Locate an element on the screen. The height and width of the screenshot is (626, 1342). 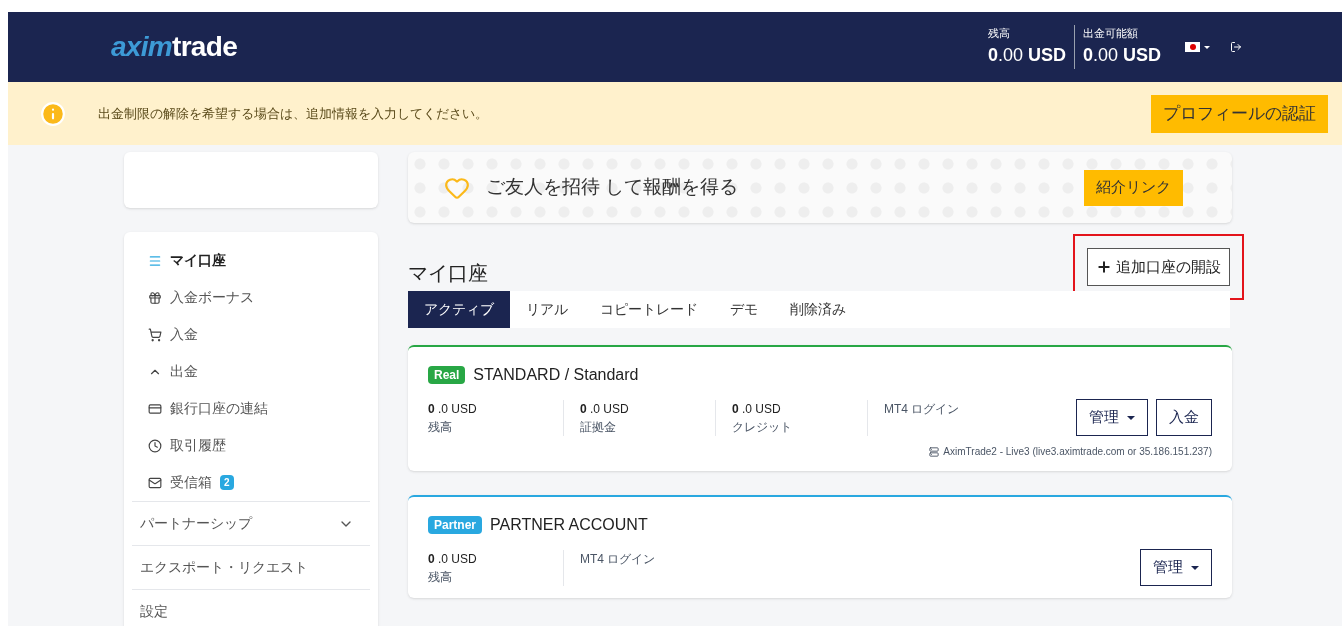
account-tab: アクティブ is located at coordinates (459, 309).